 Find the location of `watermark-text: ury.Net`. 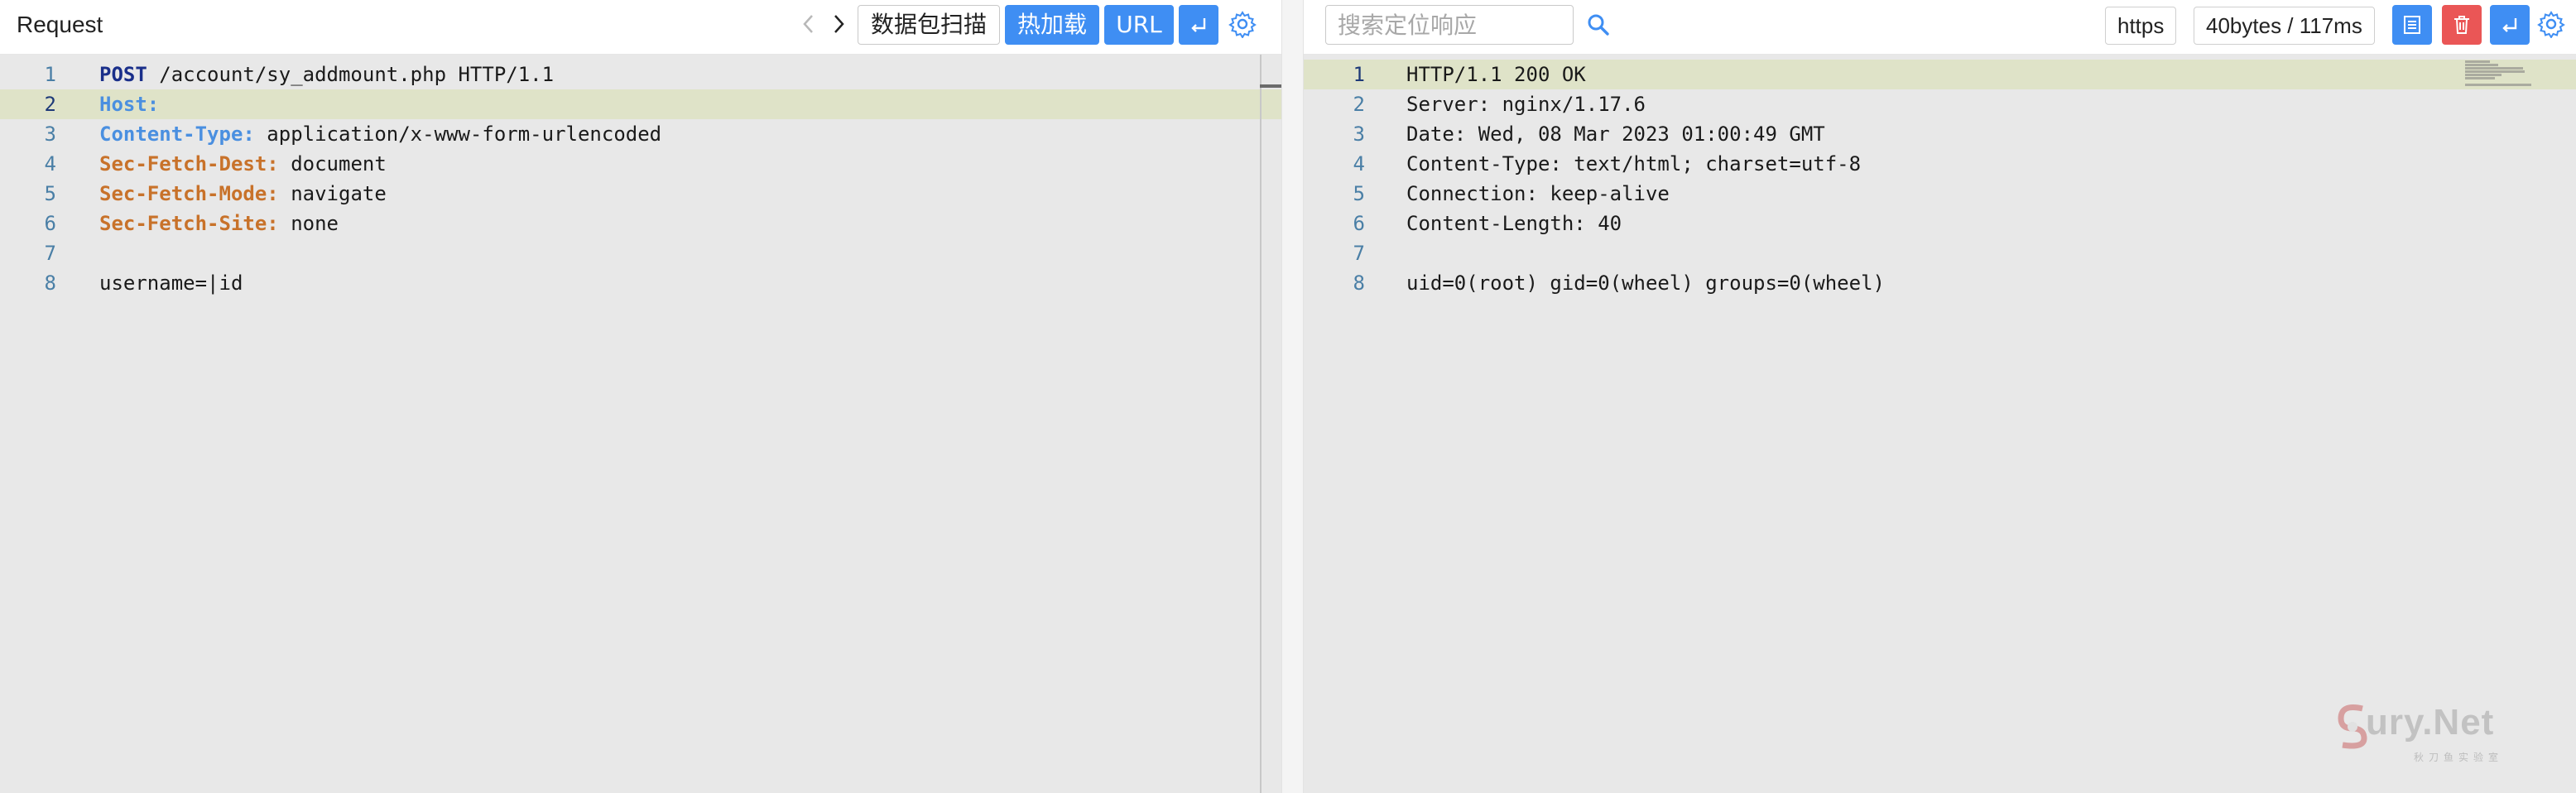

watermark-text: ury.Net is located at coordinates (2430, 723).